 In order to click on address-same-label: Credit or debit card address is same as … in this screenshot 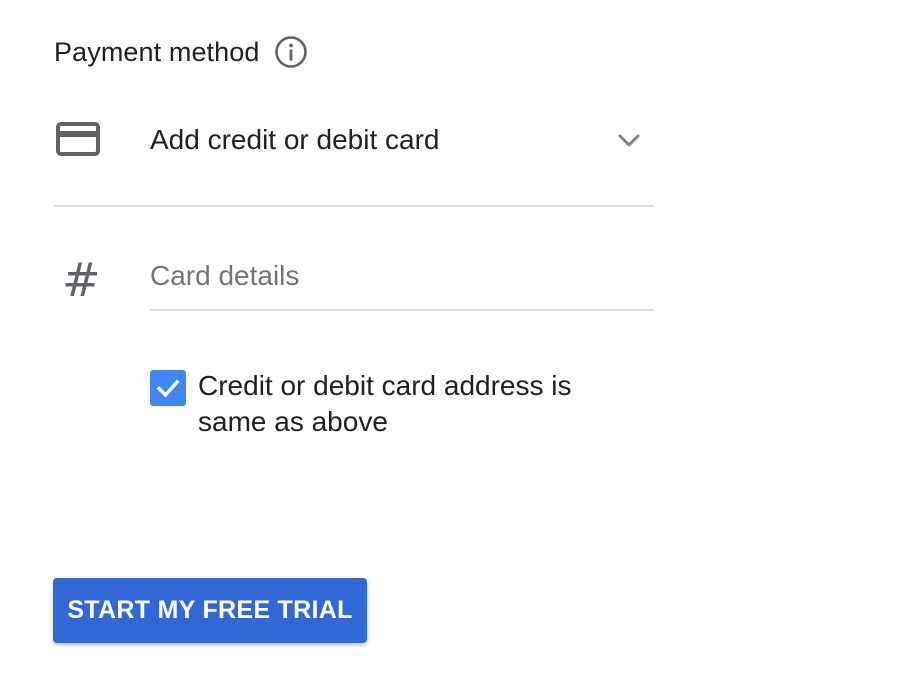, I will do `click(418, 404)`.